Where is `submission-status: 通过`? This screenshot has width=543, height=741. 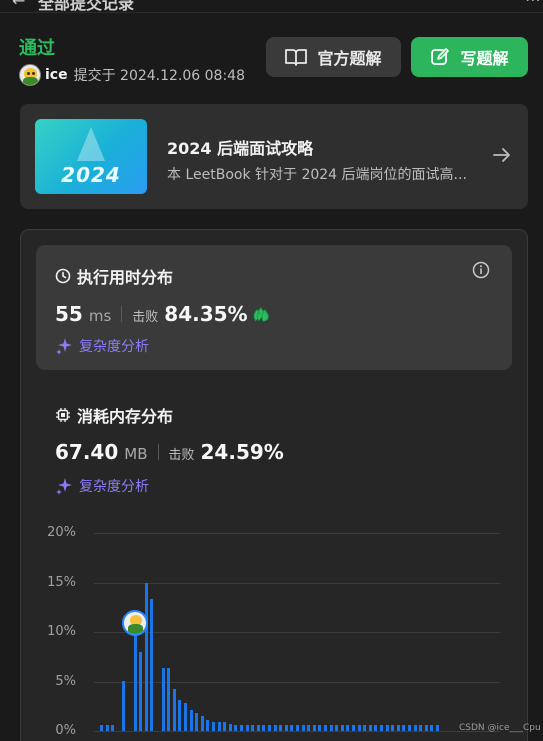
submission-status: 通过 is located at coordinates (37, 48).